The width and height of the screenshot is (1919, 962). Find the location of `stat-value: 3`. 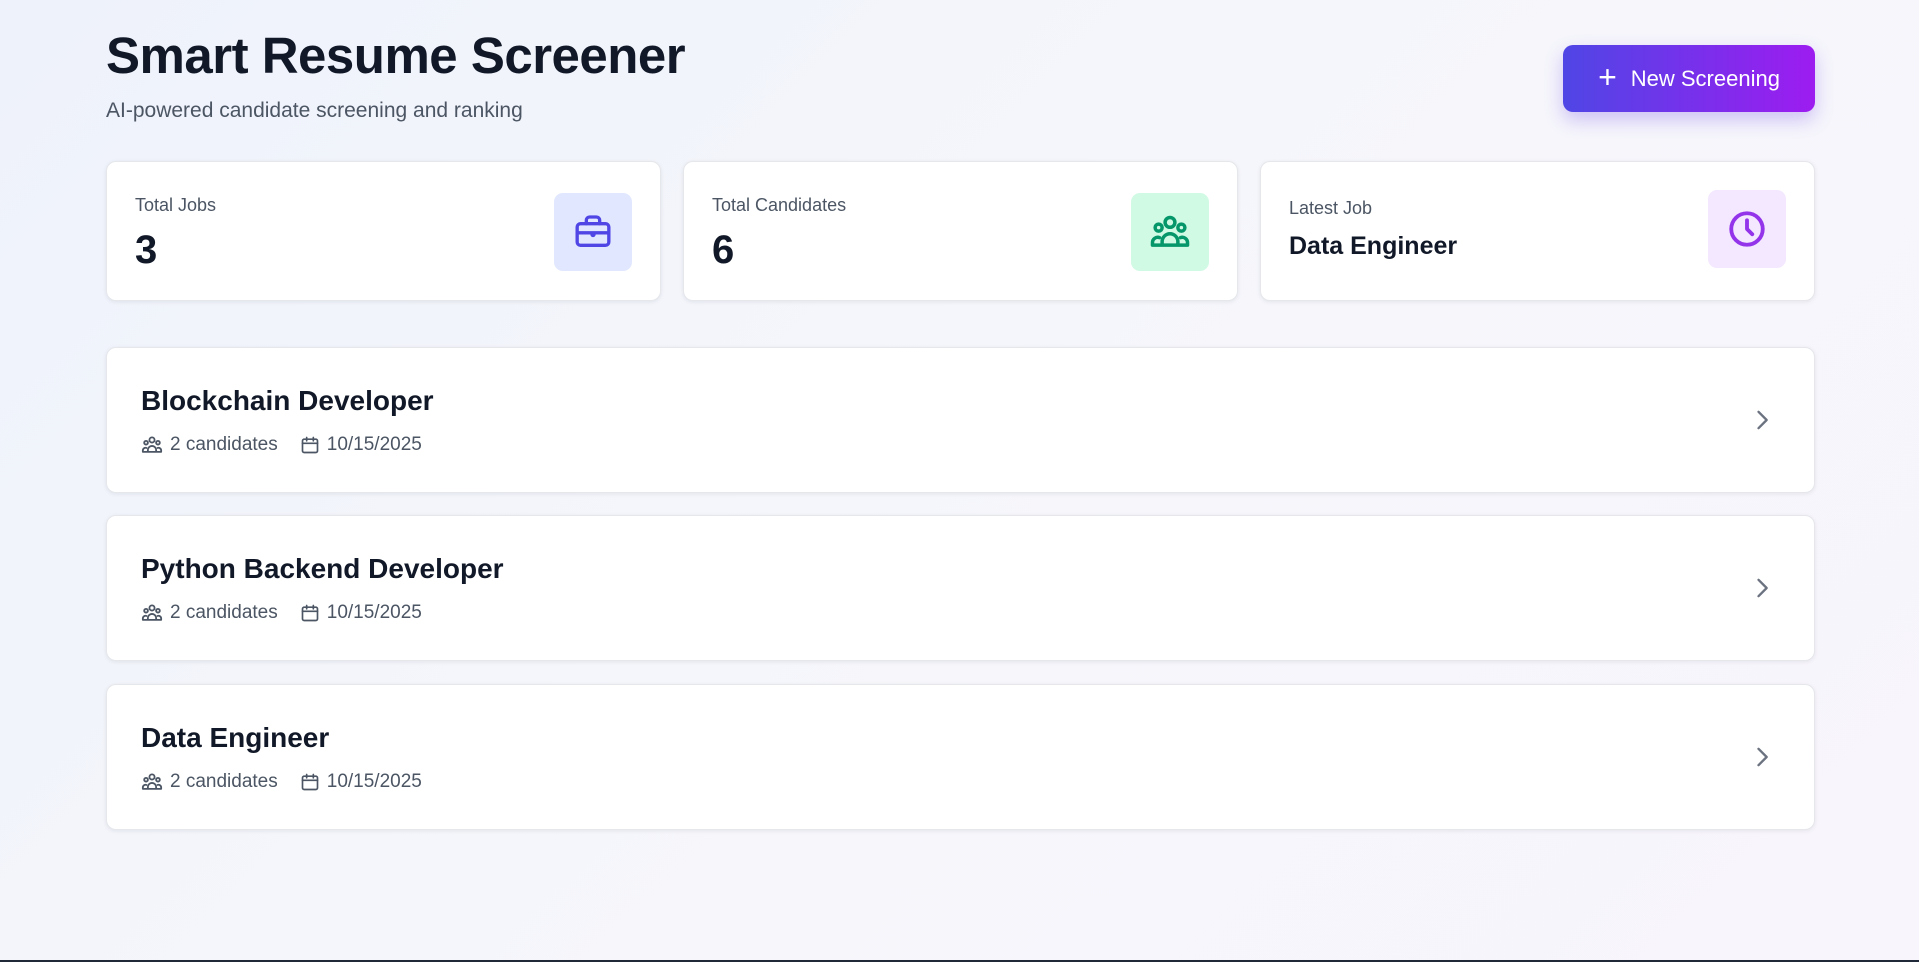

stat-value: 3 is located at coordinates (146, 250).